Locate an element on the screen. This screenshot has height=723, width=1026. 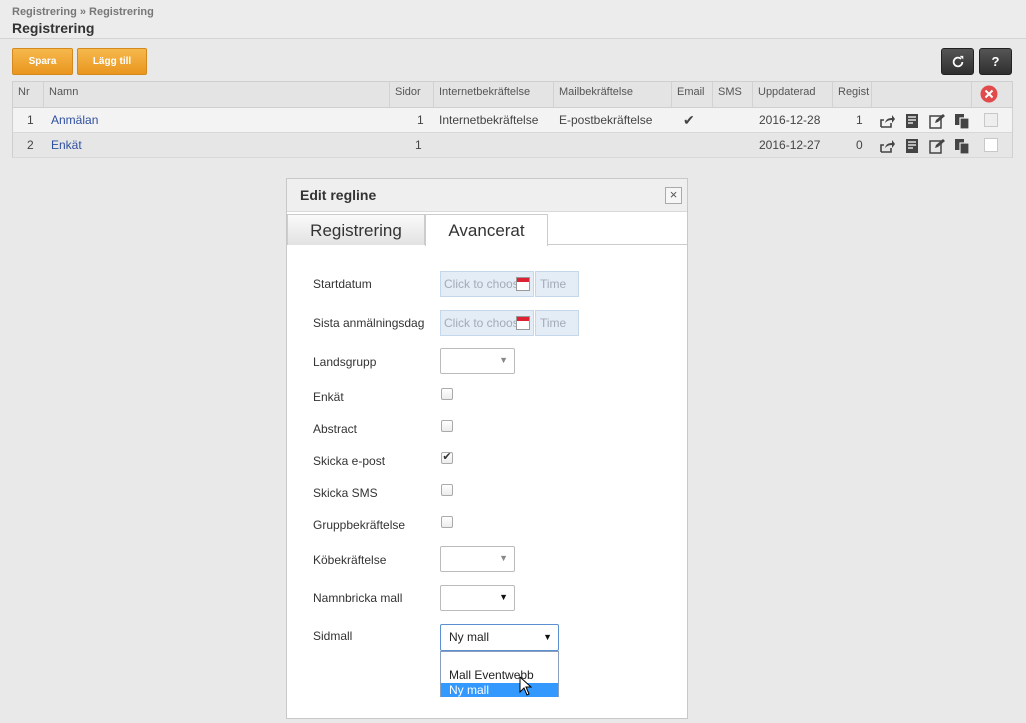
sidmall-option-empty is located at coordinates (499, 660).